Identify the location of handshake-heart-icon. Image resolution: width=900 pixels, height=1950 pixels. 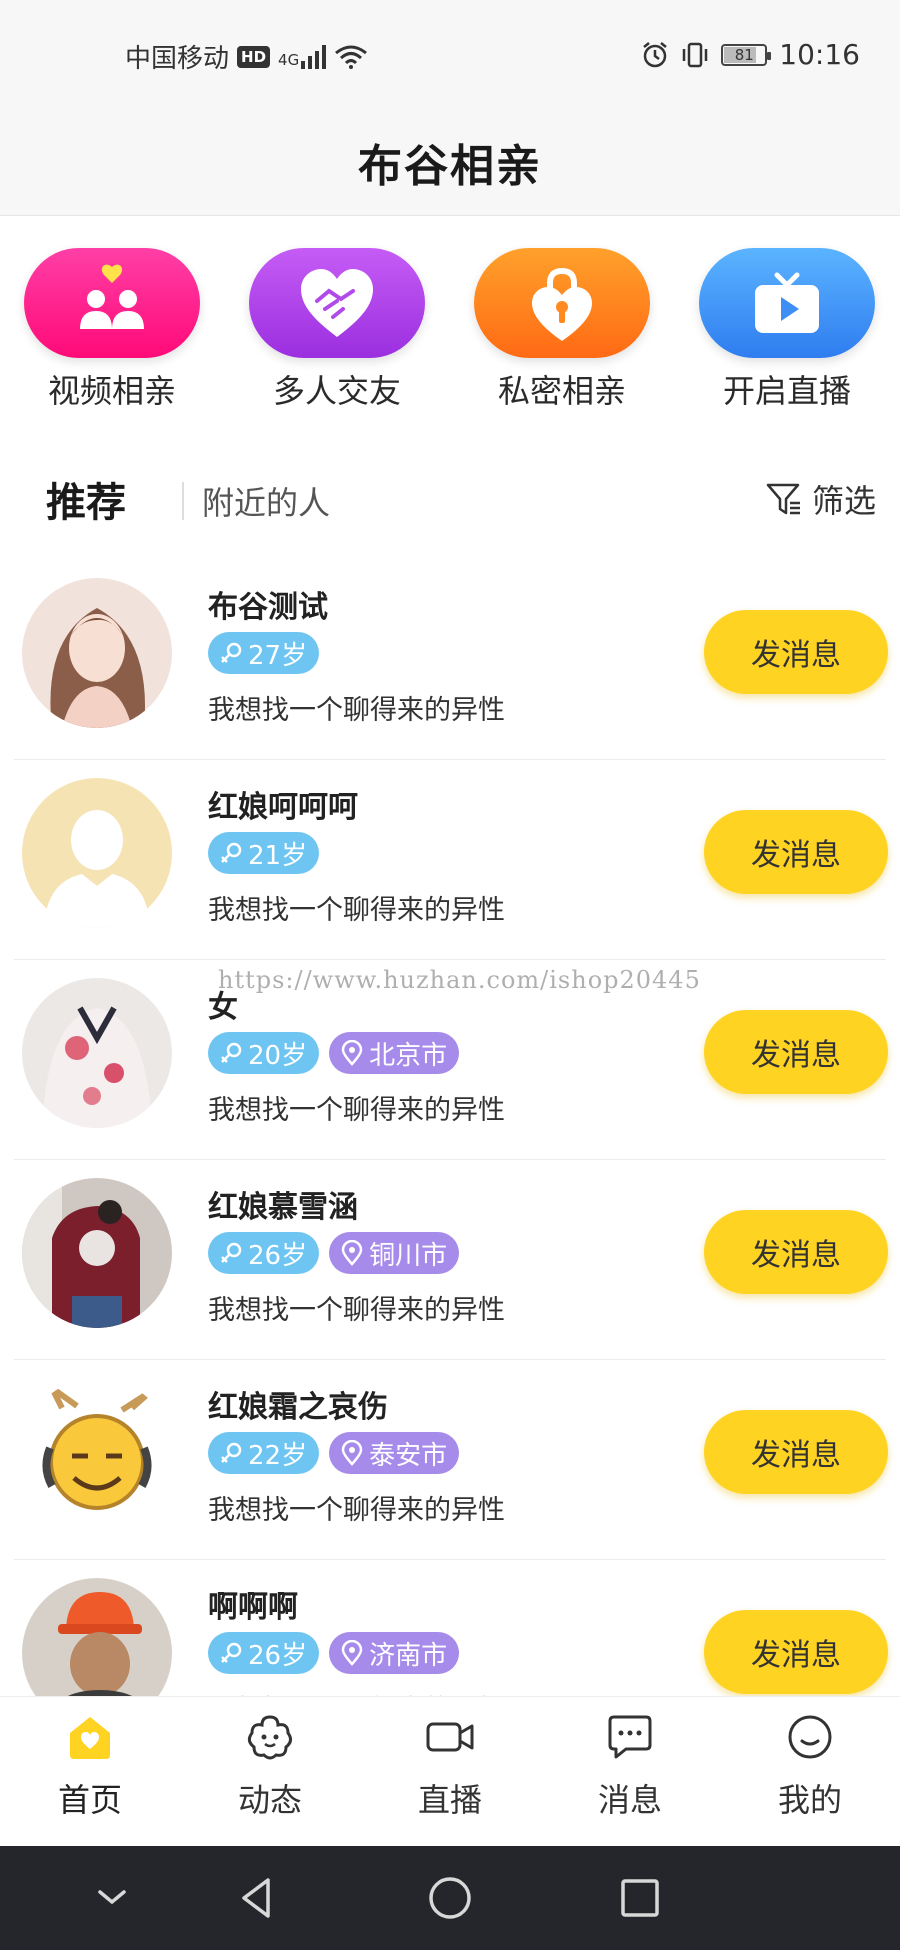
(337, 303).